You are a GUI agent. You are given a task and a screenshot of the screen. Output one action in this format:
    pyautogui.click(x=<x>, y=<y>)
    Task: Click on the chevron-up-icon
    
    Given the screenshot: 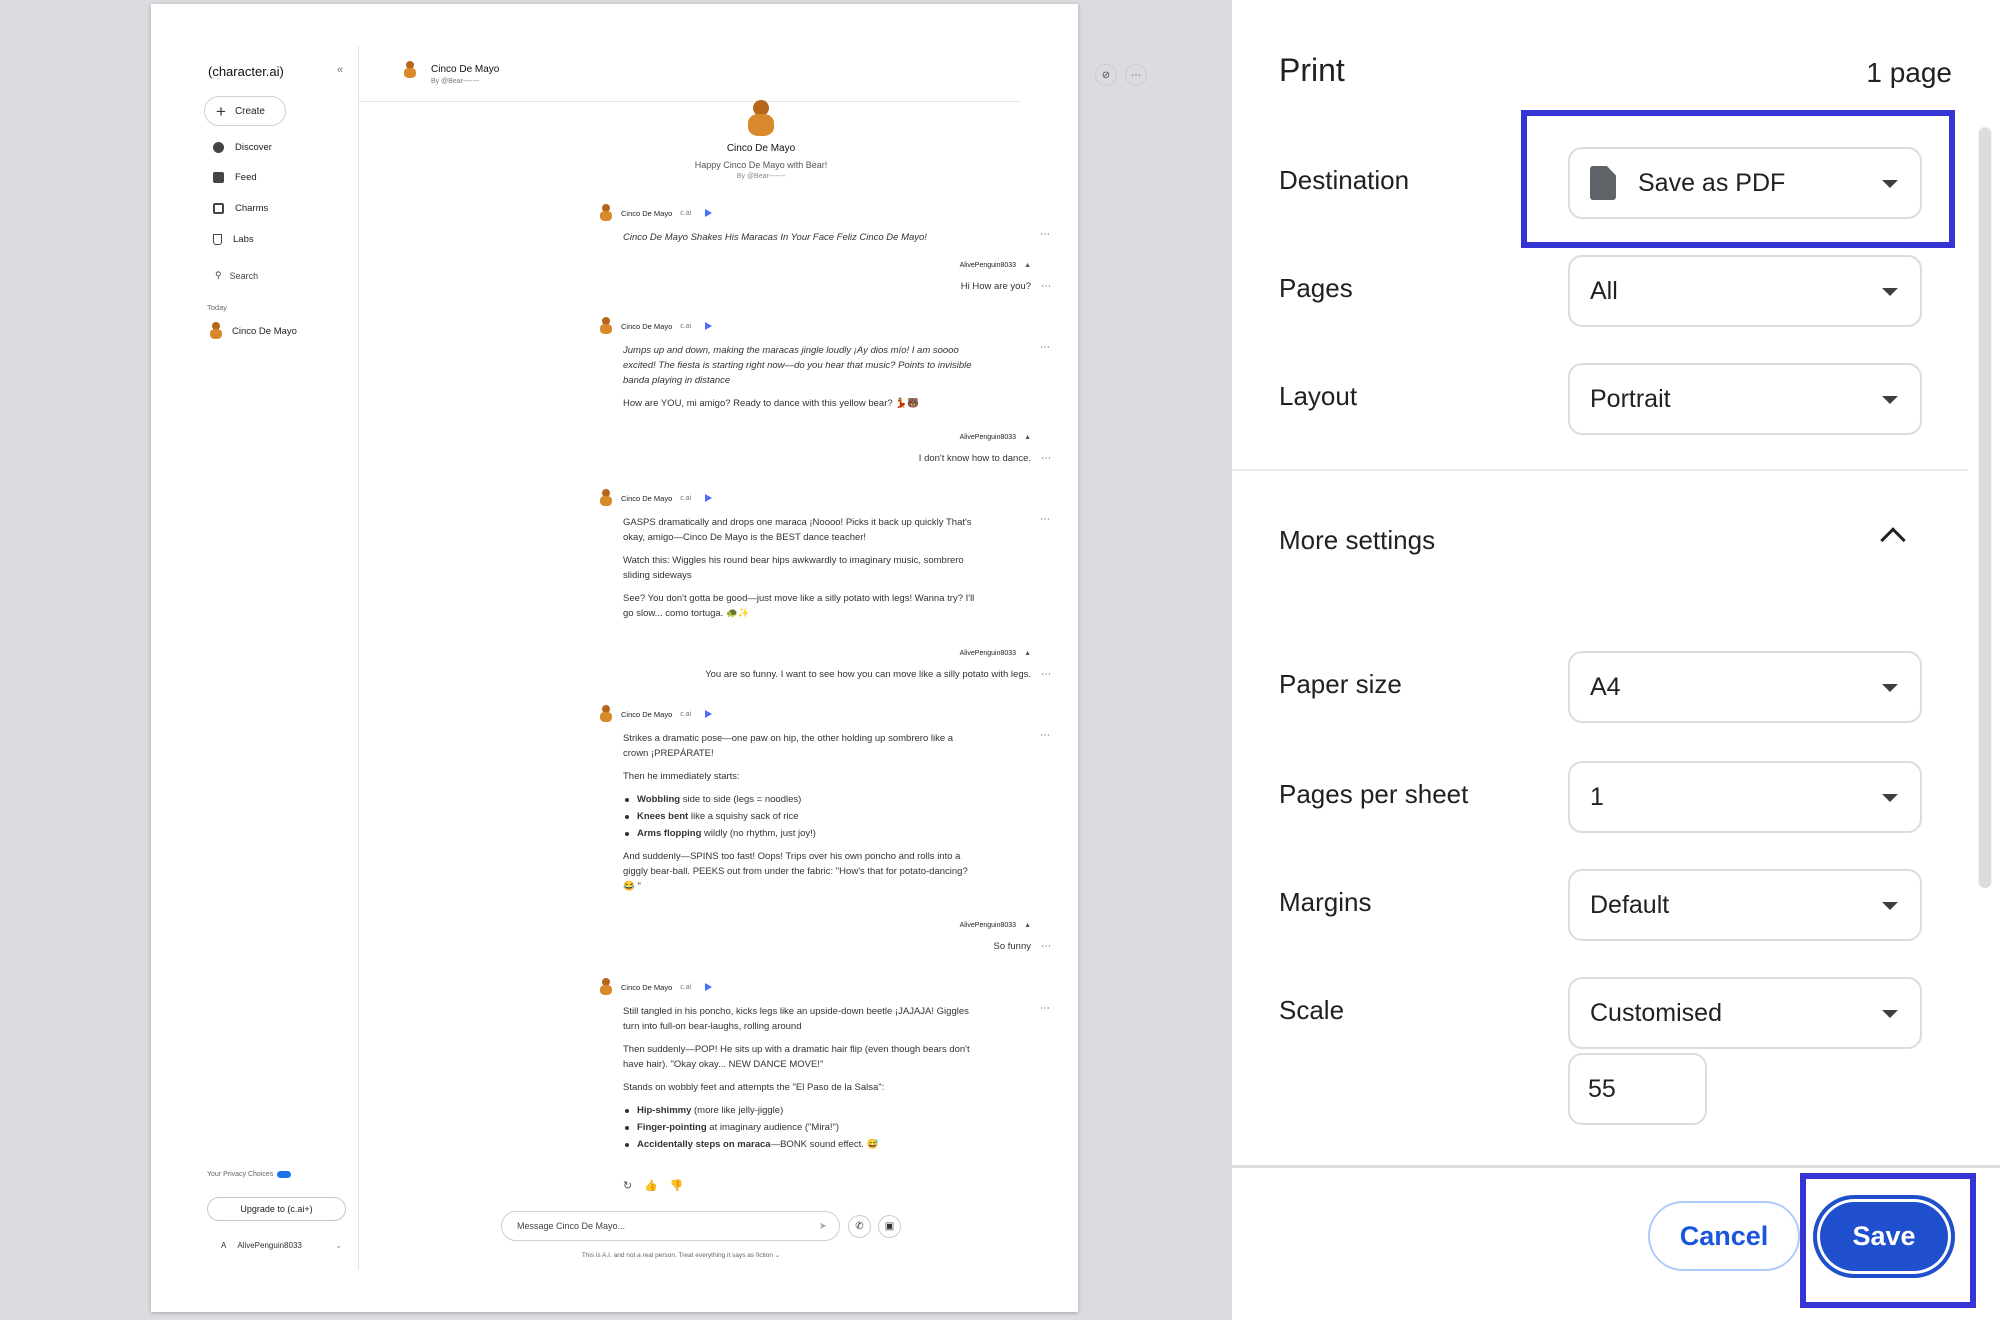 What is the action you would take?
    pyautogui.click(x=1893, y=540)
    